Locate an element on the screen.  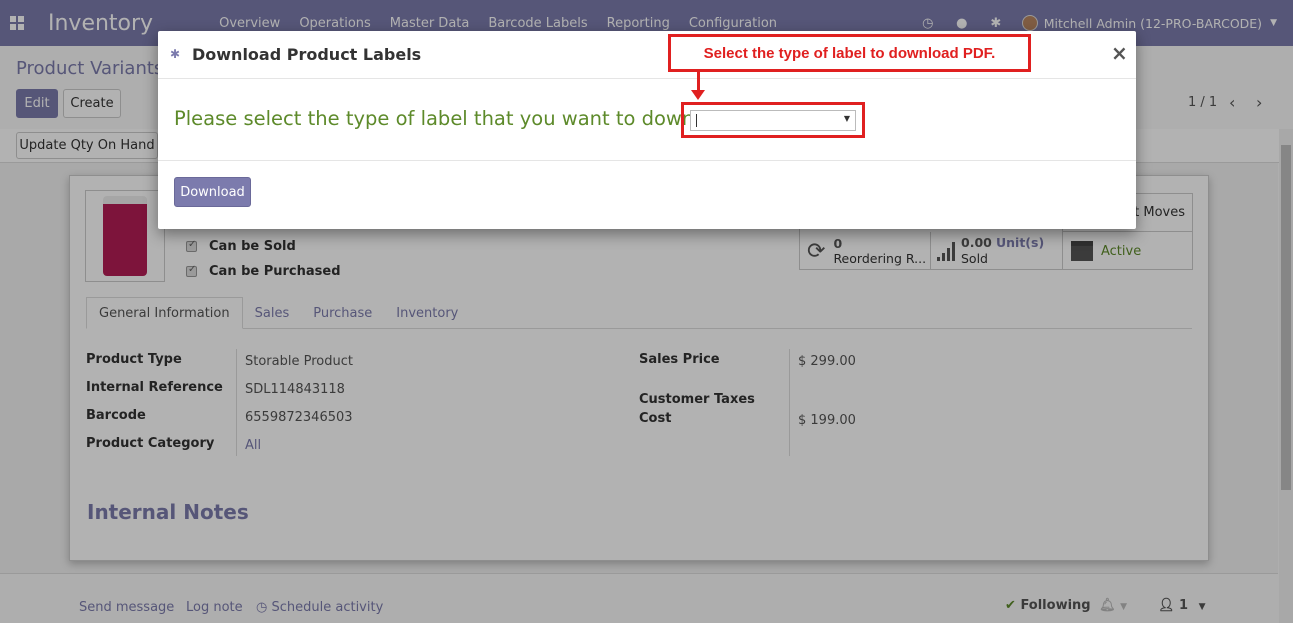
annotation-arrow-head is located at coordinates (698, 95).